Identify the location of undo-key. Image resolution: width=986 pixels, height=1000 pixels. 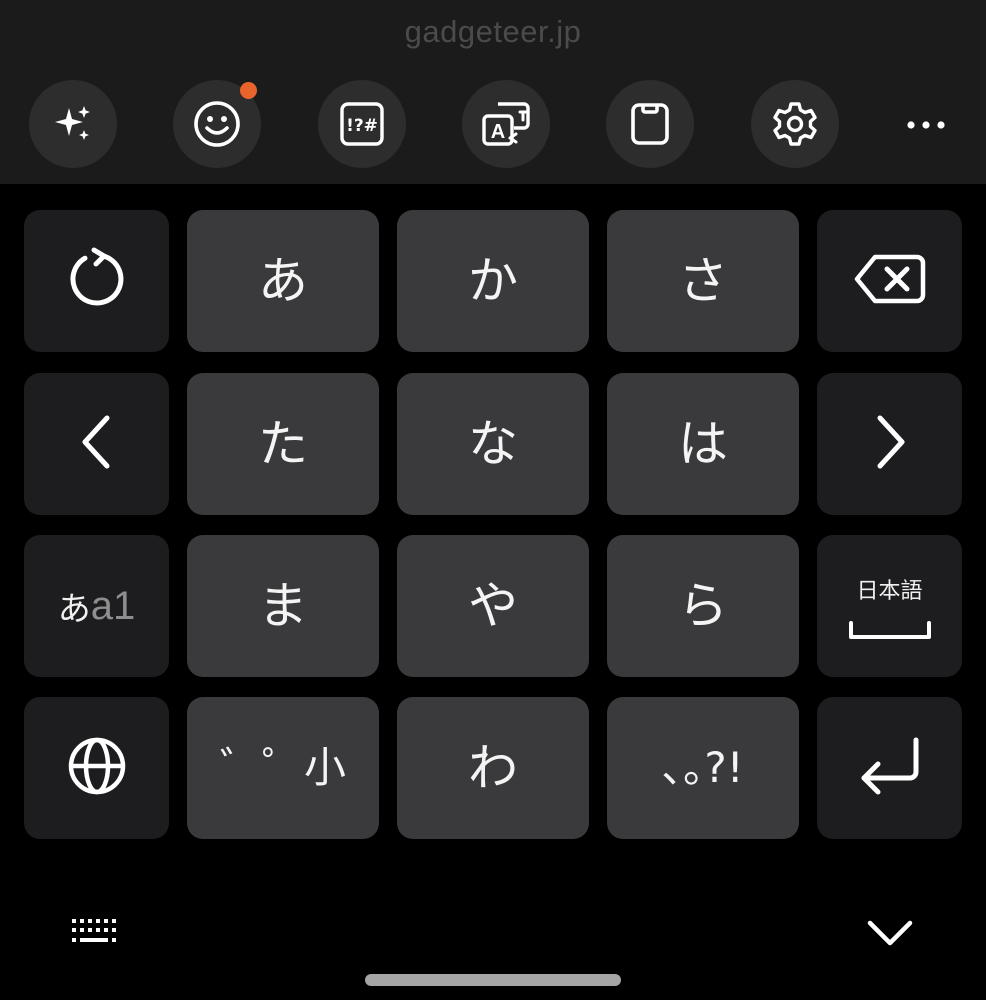
(96, 281).